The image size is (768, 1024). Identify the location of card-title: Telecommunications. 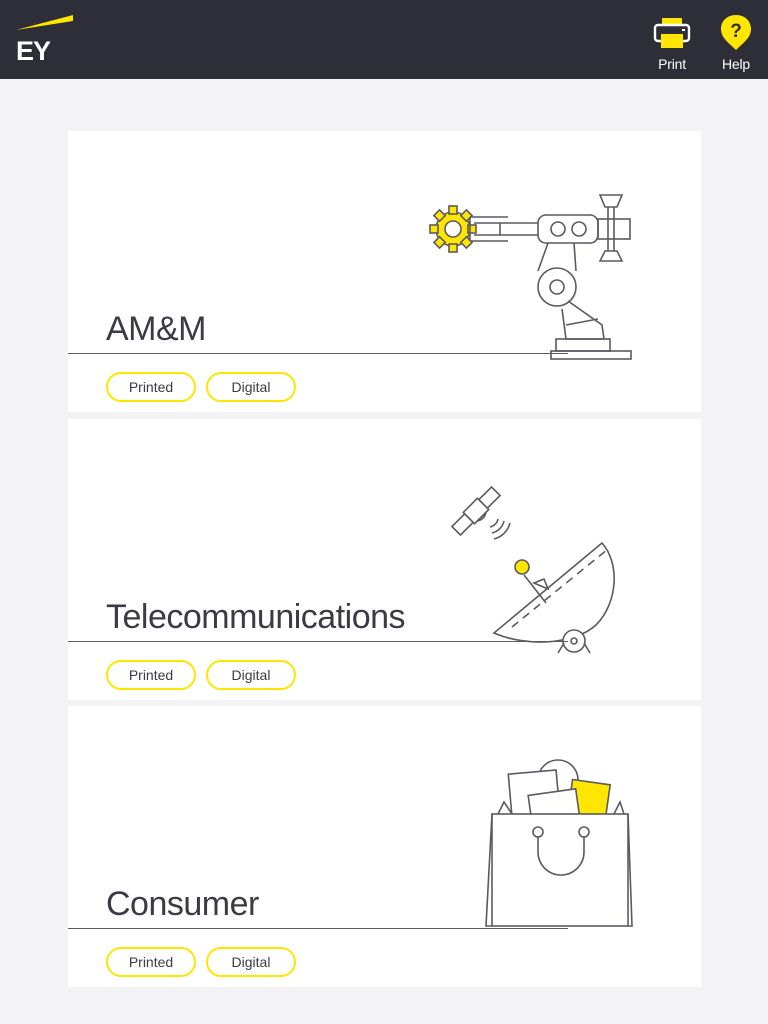
(256, 617).